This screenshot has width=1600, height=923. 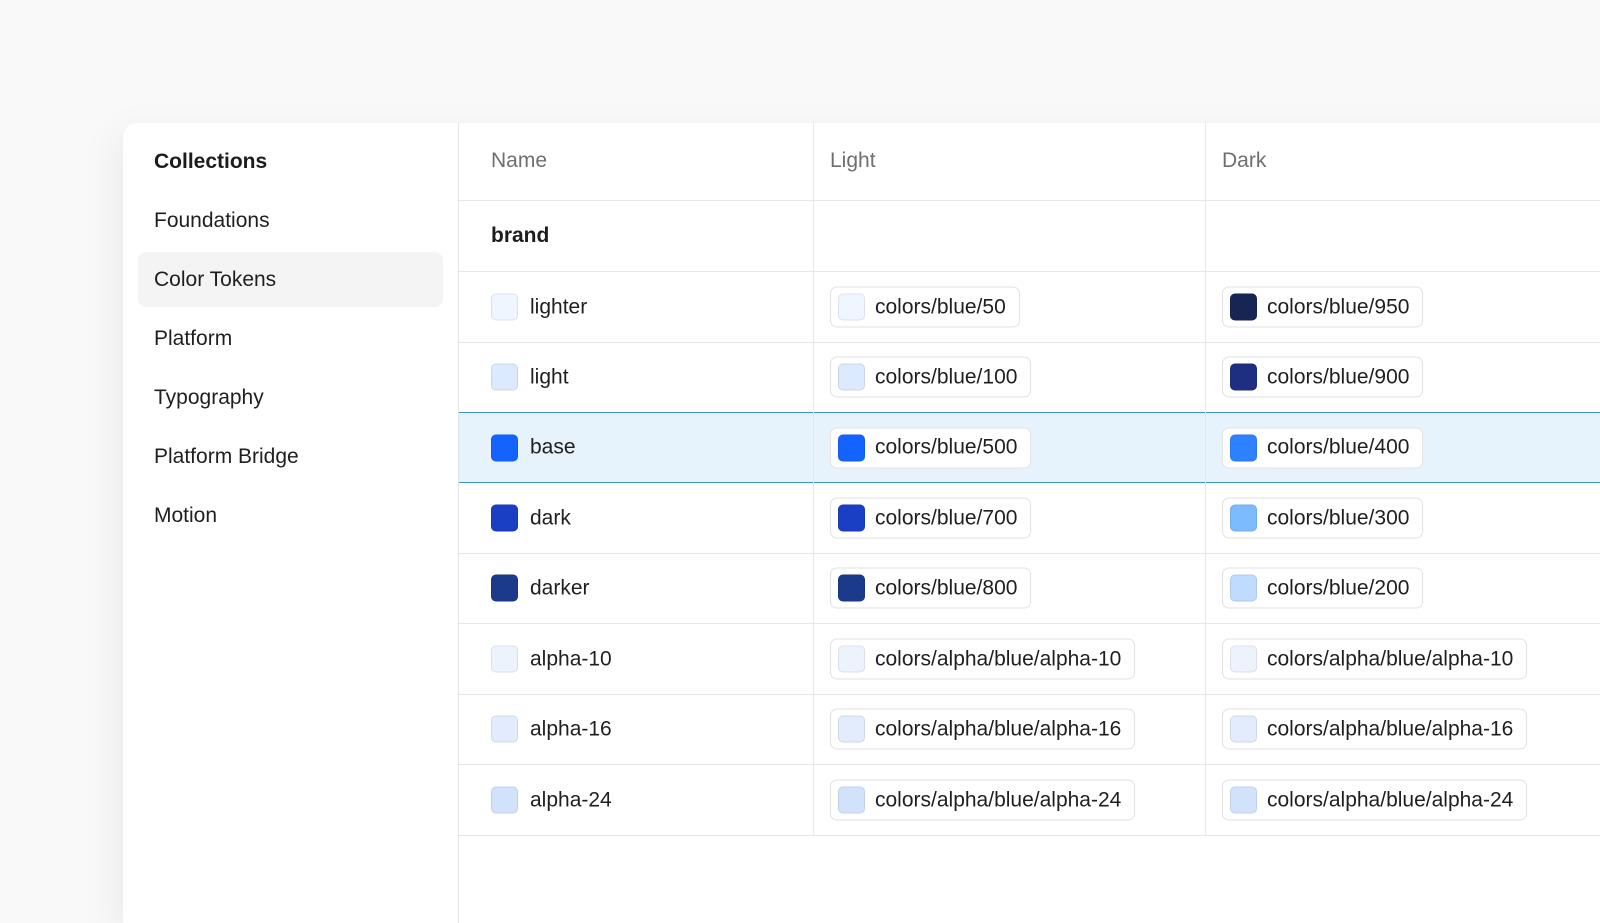 I want to click on dark-value-pill: colors/blue/900, so click(x=1323, y=377).